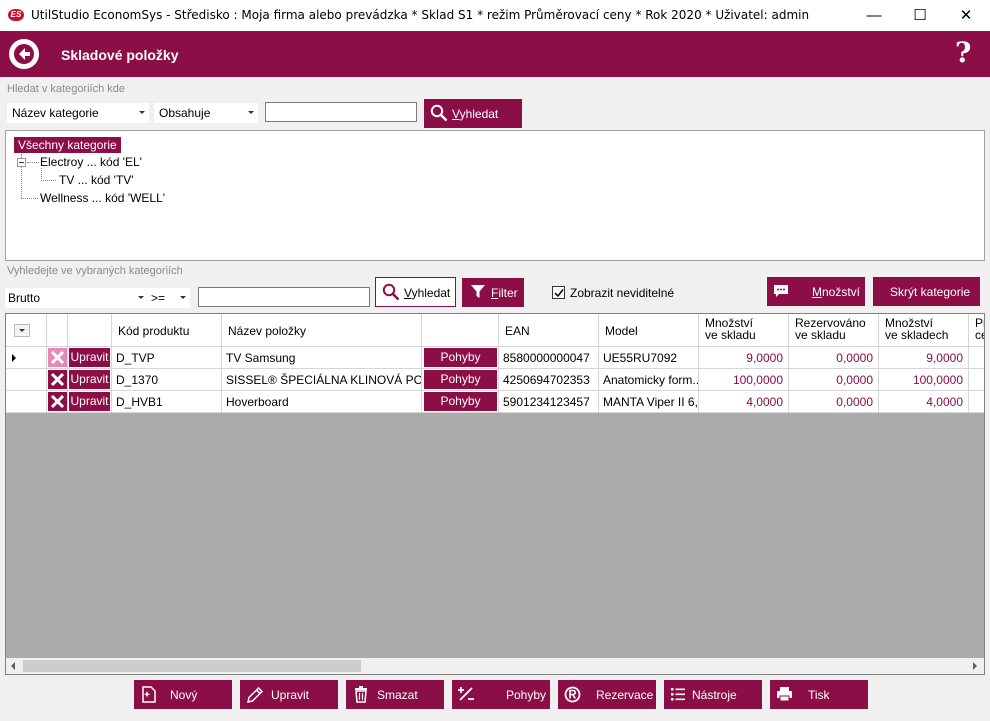 The height and width of the screenshot is (721, 990). I want to click on minimize-button: —, so click(874, 15).